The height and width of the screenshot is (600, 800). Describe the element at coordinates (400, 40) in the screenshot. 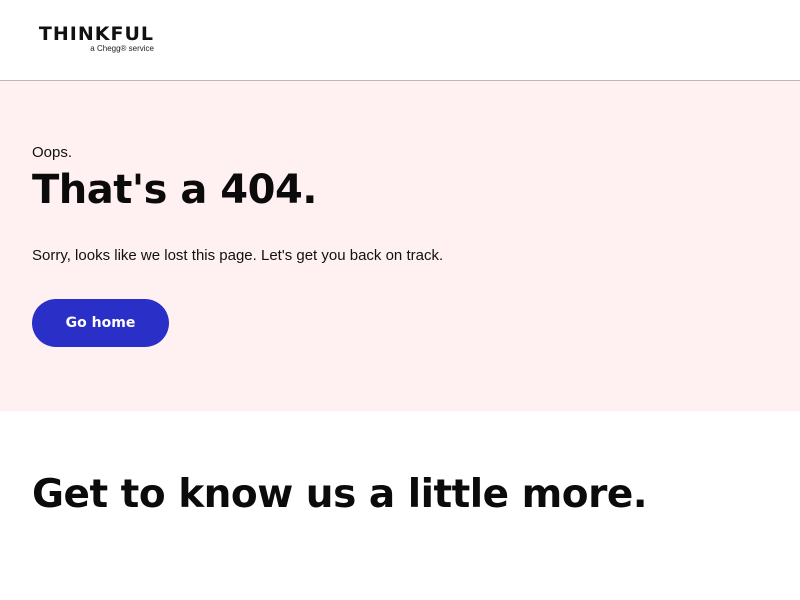

I see `site-header: THINKFUL a Chegg® service` at that location.